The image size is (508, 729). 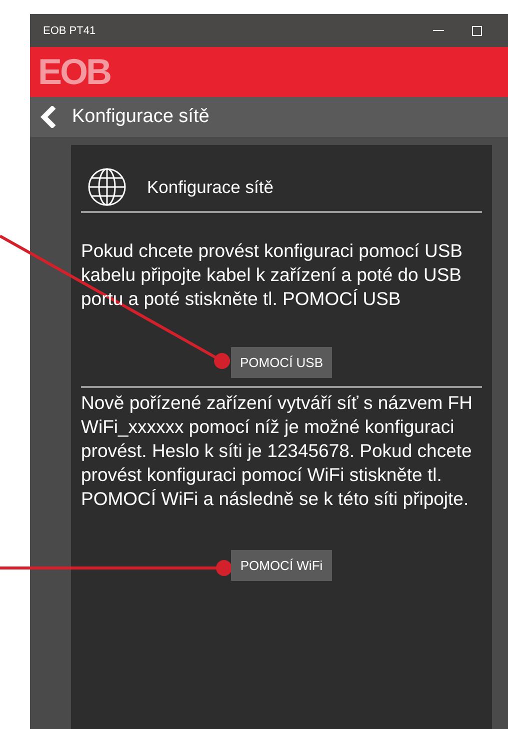 I want to click on logo: EOB, so click(x=74, y=72).